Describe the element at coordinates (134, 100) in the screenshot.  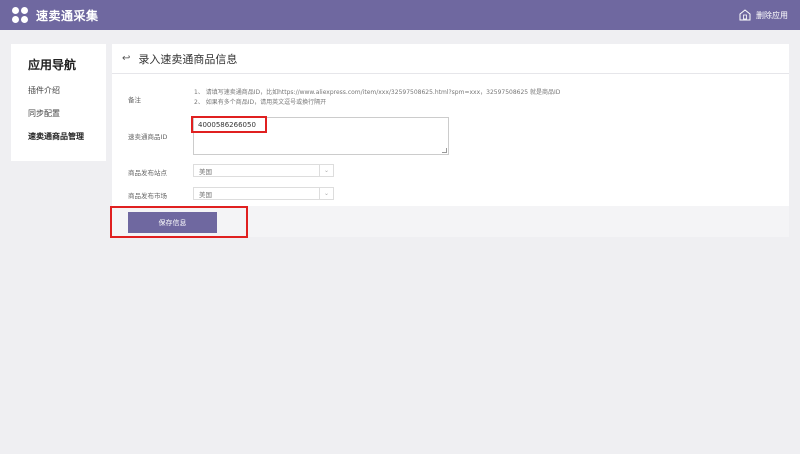
I see `note-label: 备注` at that location.